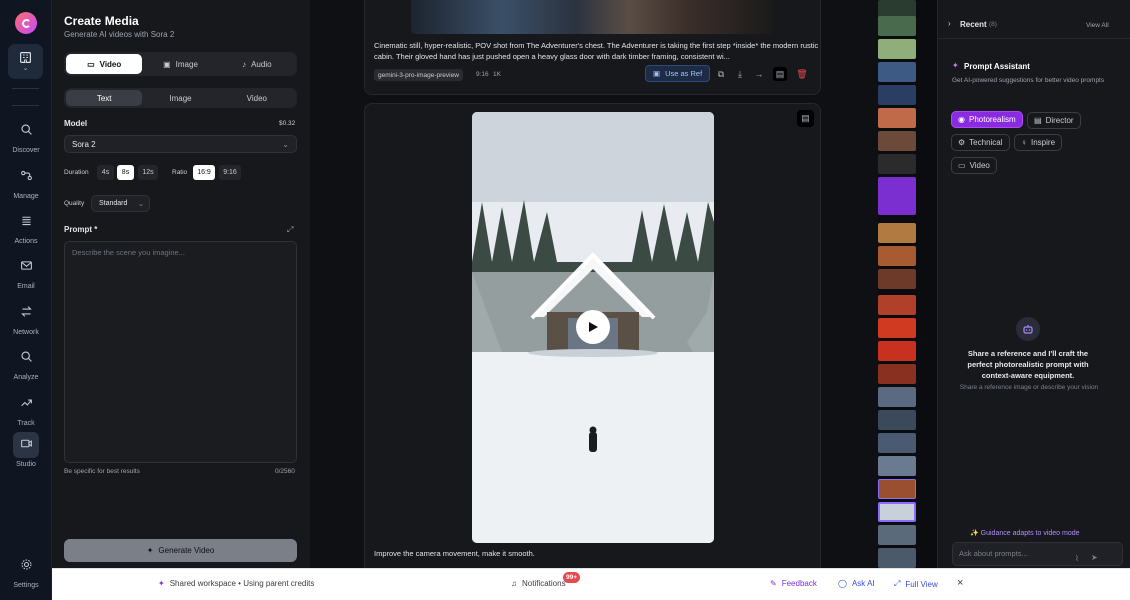 This screenshot has height=600, width=1130. What do you see at coordinates (572, 577) in the screenshot?
I see `notification-badge: 99+` at bounding box center [572, 577].